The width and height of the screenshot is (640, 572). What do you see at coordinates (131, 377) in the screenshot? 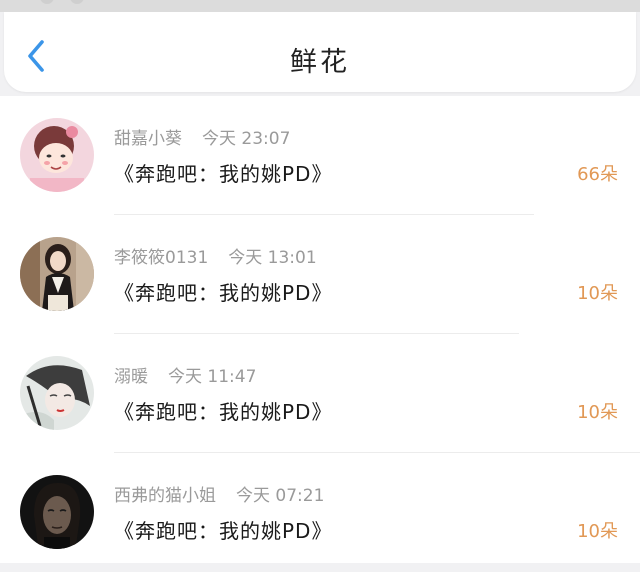
I see `username: 溺暖` at bounding box center [131, 377].